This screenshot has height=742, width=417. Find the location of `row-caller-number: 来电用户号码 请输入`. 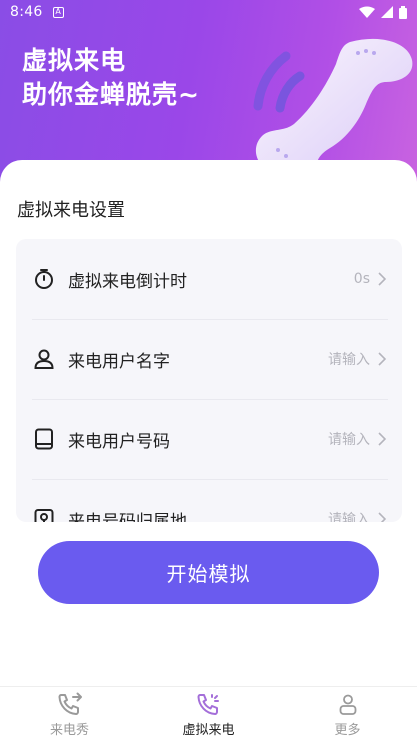

row-caller-number: 来电用户号码 请输入 is located at coordinates (209, 439).